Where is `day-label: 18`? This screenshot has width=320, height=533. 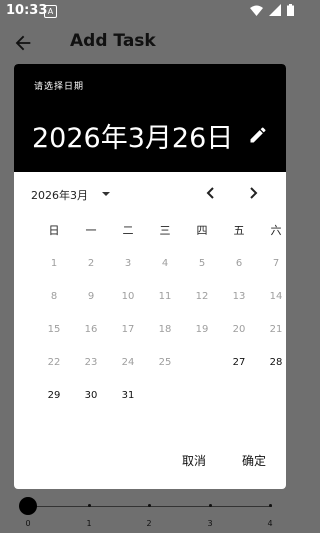
day-label: 18 is located at coordinates (165, 329).